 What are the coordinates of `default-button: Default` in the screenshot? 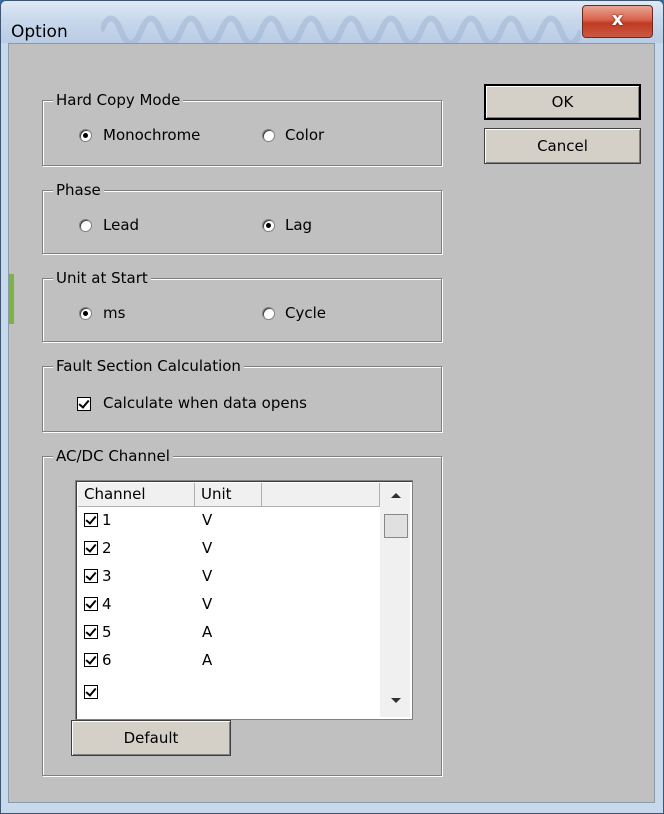 It's located at (151, 738).